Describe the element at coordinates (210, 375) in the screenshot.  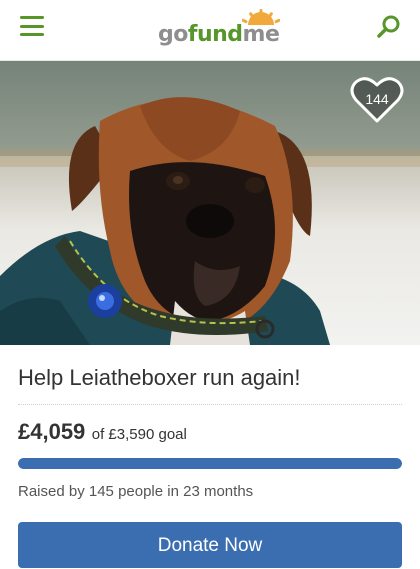
I see `campaign-title: Help Leiatheboxer run again!` at that location.